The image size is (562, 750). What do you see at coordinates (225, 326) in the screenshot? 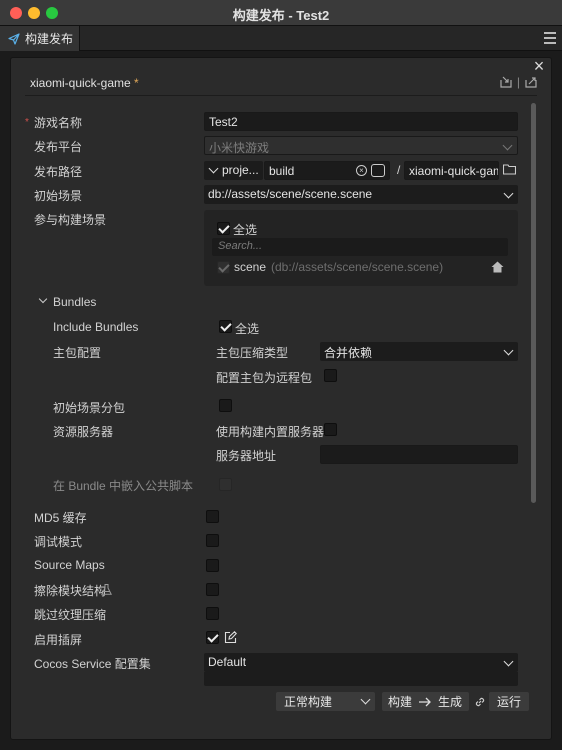
I see `include-bundles-checkbox` at bounding box center [225, 326].